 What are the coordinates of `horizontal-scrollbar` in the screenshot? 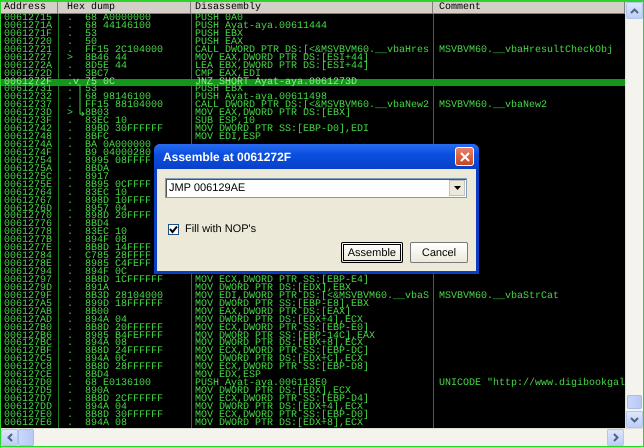 It's located at (322, 437).